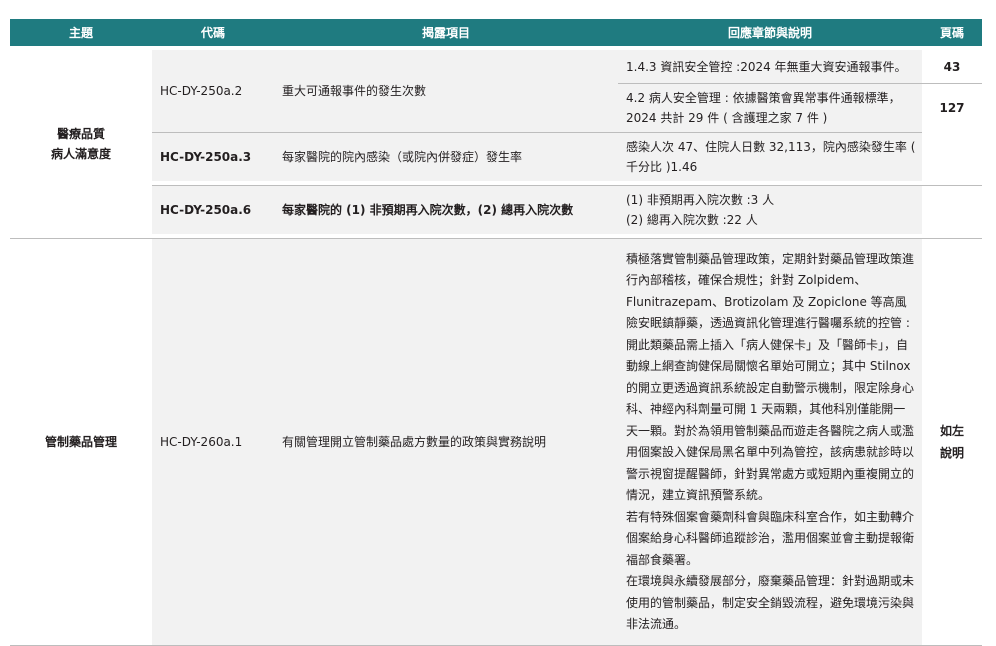 This screenshot has width=996, height=646. I want to click on topic-controlled-drugs: 管制藥品管理, so click(81, 442).